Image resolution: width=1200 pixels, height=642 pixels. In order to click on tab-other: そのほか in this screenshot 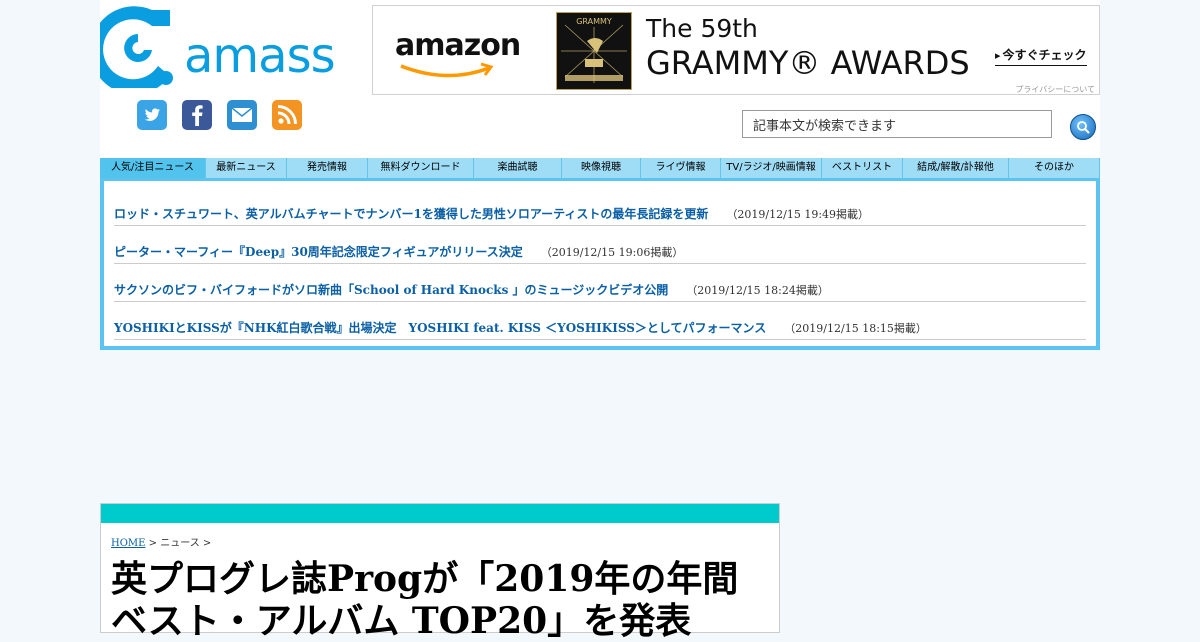, I will do `click(1054, 168)`.